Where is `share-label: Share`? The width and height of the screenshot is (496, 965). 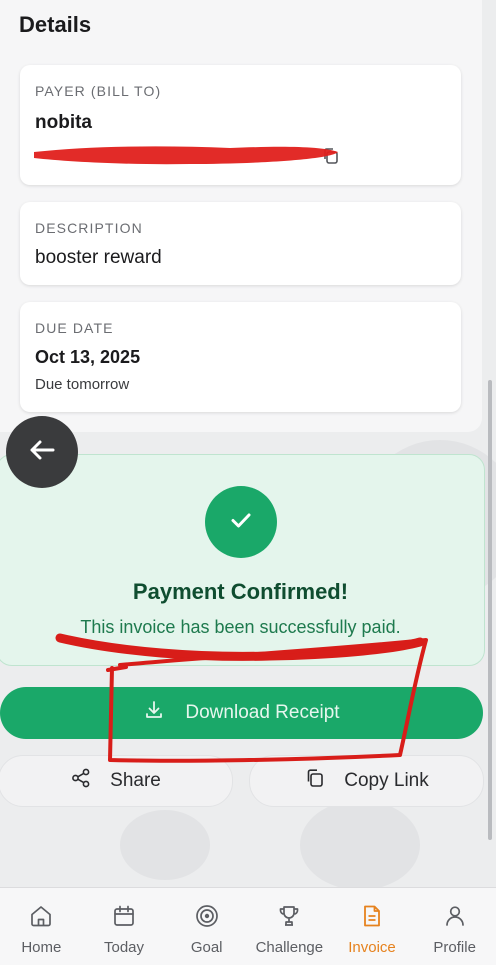
share-label: Share is located at coordinates (135, 780).